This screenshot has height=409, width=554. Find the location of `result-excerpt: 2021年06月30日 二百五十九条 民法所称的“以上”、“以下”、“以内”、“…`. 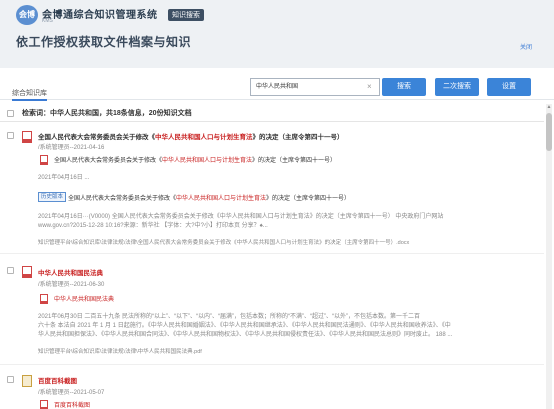

result-excerpt: 2021年06月30日 二百五十九条 民法所称的“以上”、“以下”、“以内”、“… is located at coordinates (229, 317).